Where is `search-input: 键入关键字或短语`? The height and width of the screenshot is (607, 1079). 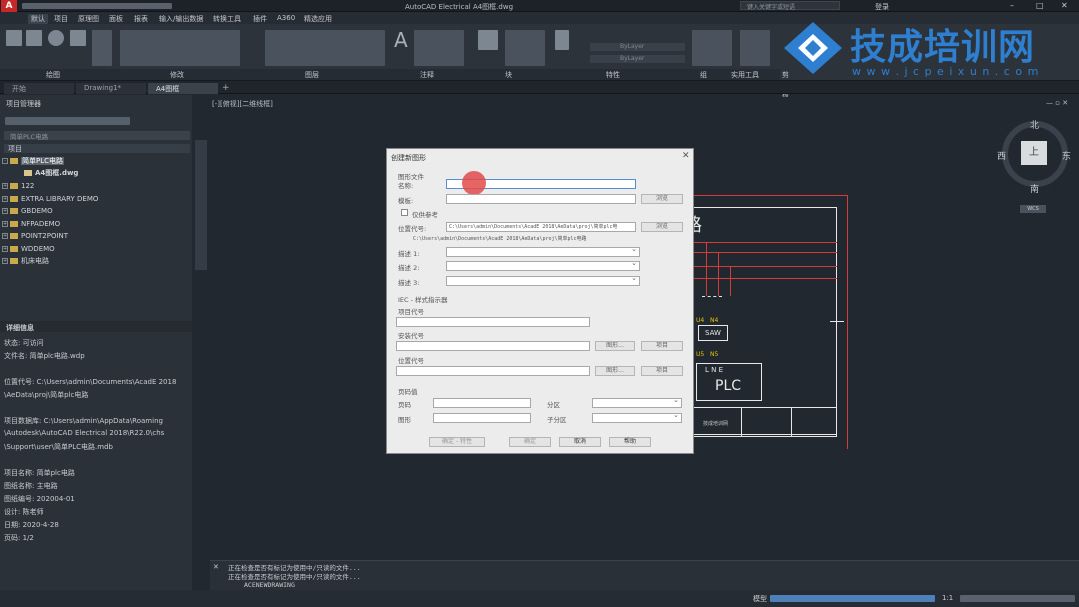
search-input: 键入关键字或短语 is located at coordinates (790, 6).